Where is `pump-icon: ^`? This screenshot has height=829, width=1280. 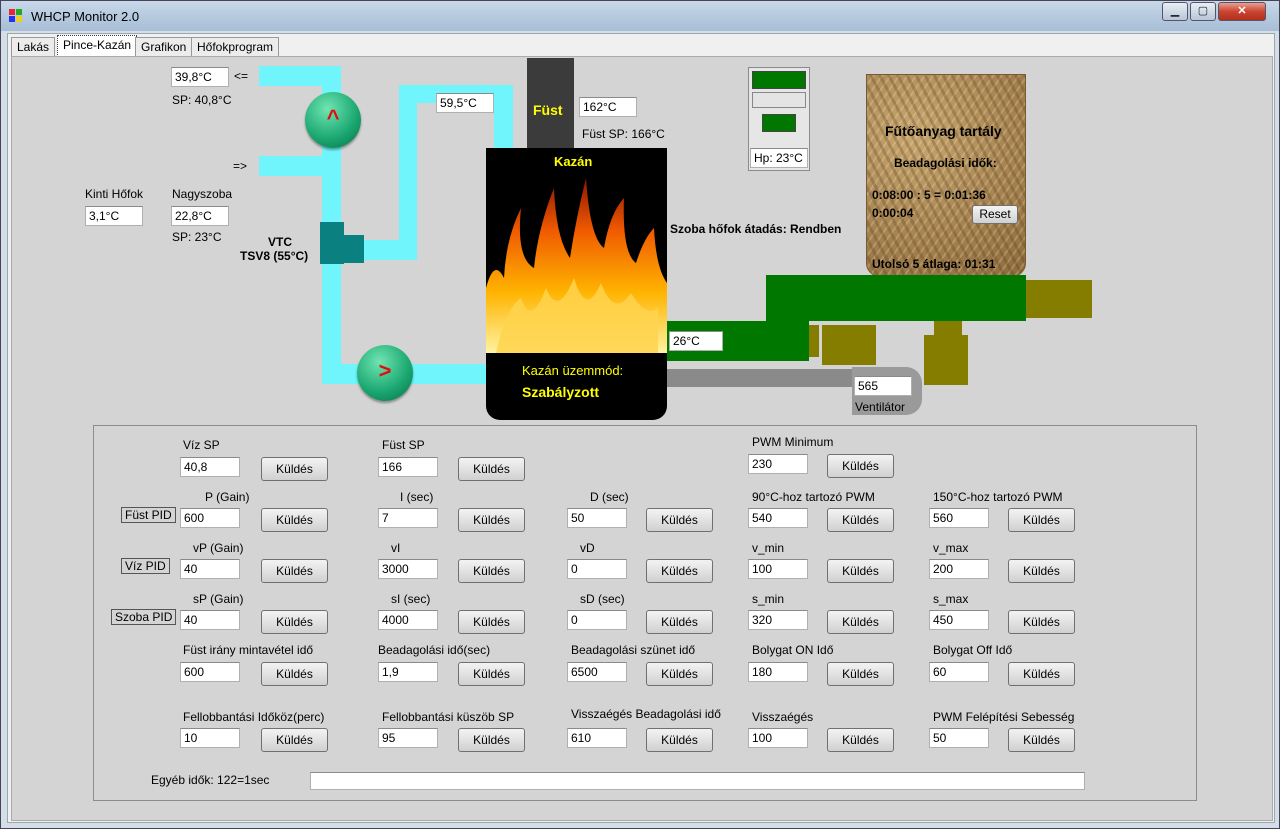 pump-icon: ^ is located at coordinates (333, 120).